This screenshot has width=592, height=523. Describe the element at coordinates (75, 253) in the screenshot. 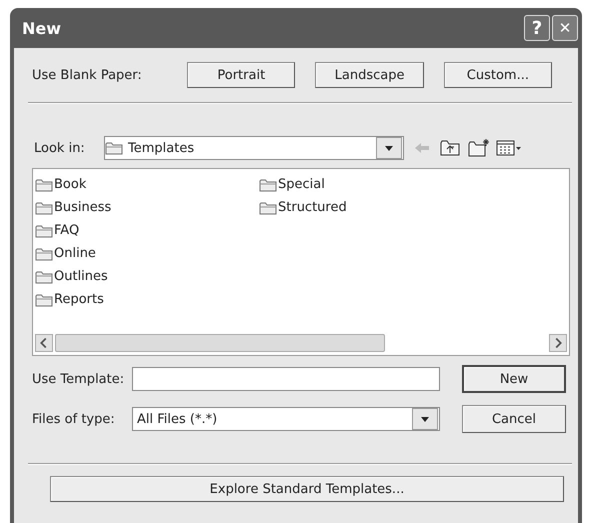

I see `folder-name: Online` at that location.